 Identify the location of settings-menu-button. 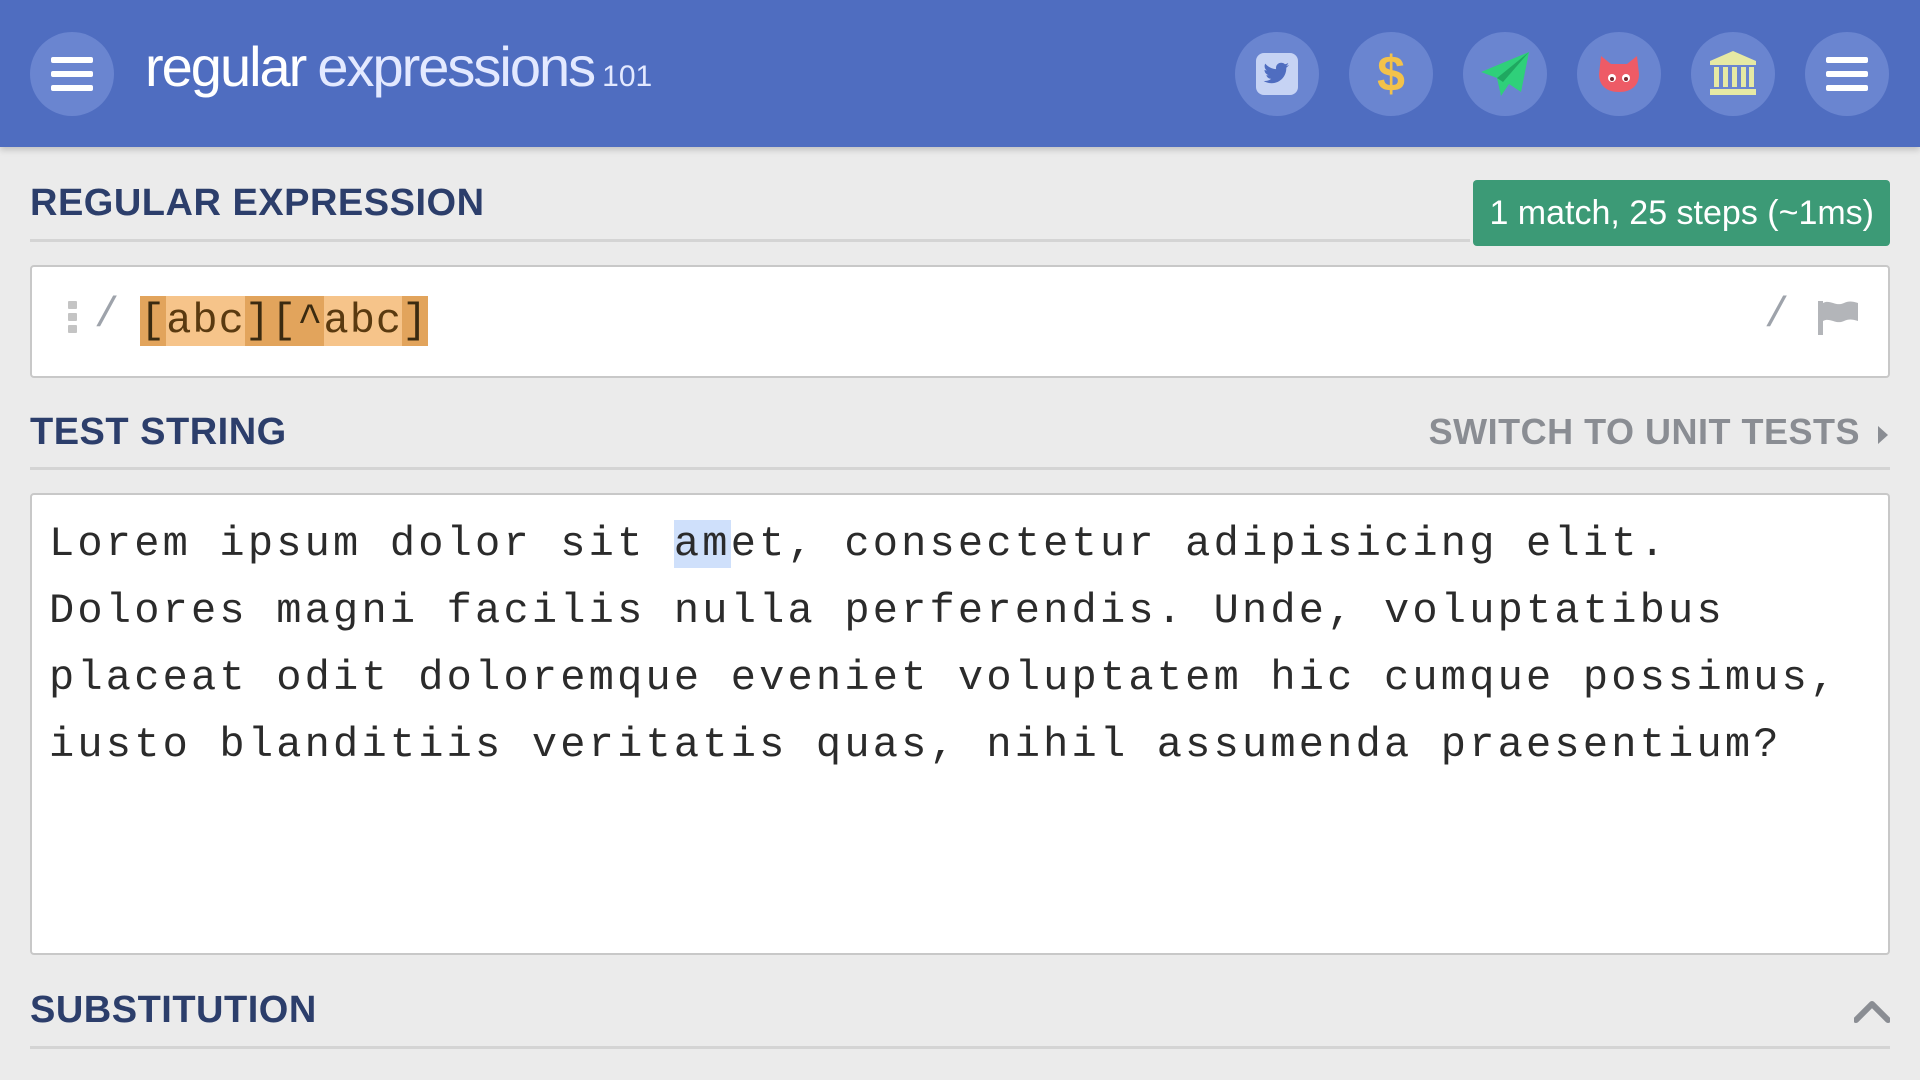
(1847, 74).